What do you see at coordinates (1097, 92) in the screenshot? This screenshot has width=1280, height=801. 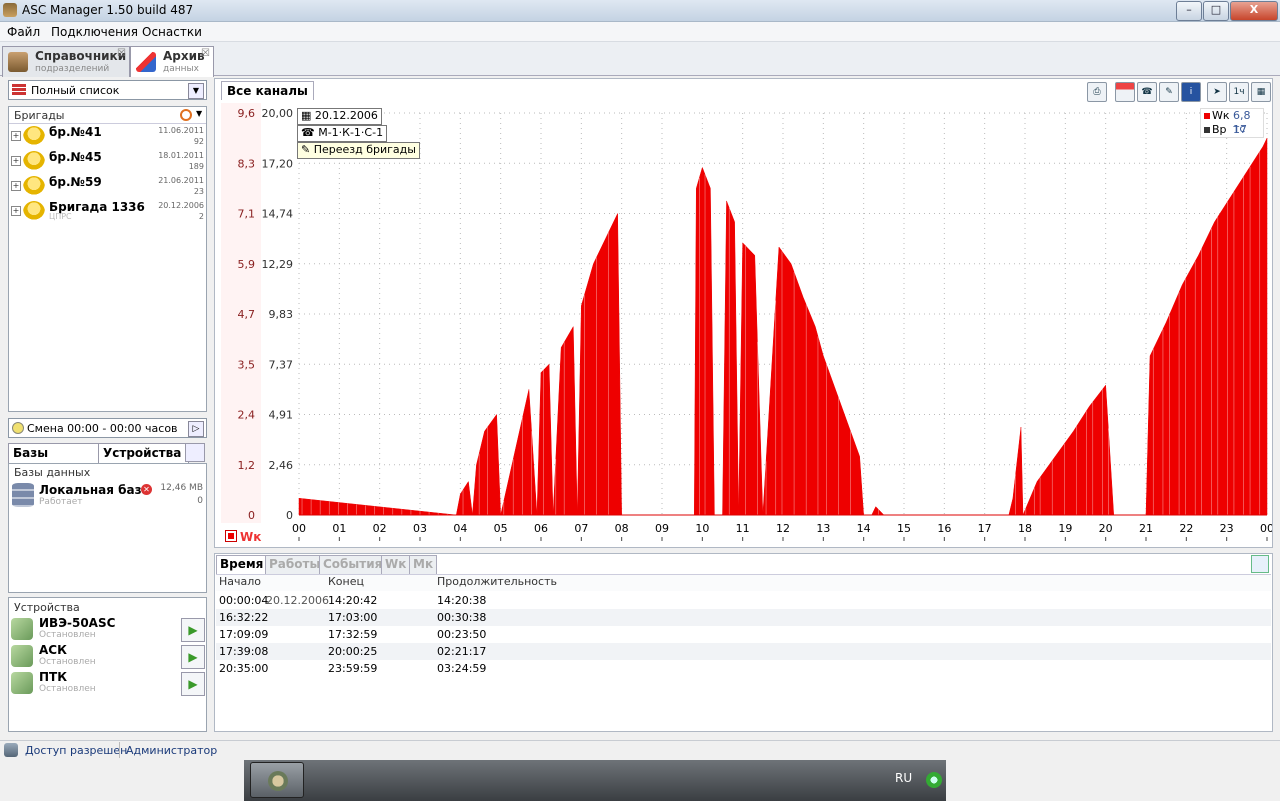 I see `print-icon: ⎙` at bounding box center [1097, 92].